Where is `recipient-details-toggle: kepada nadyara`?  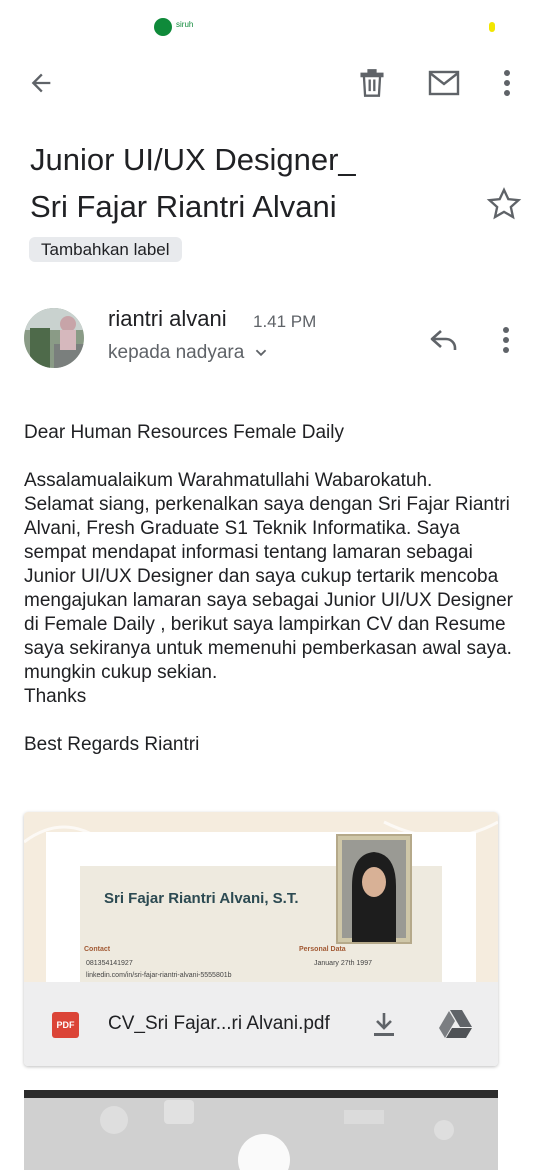 recipient-details-toggle: kepada nadyara is located at coordinates (190, 353).